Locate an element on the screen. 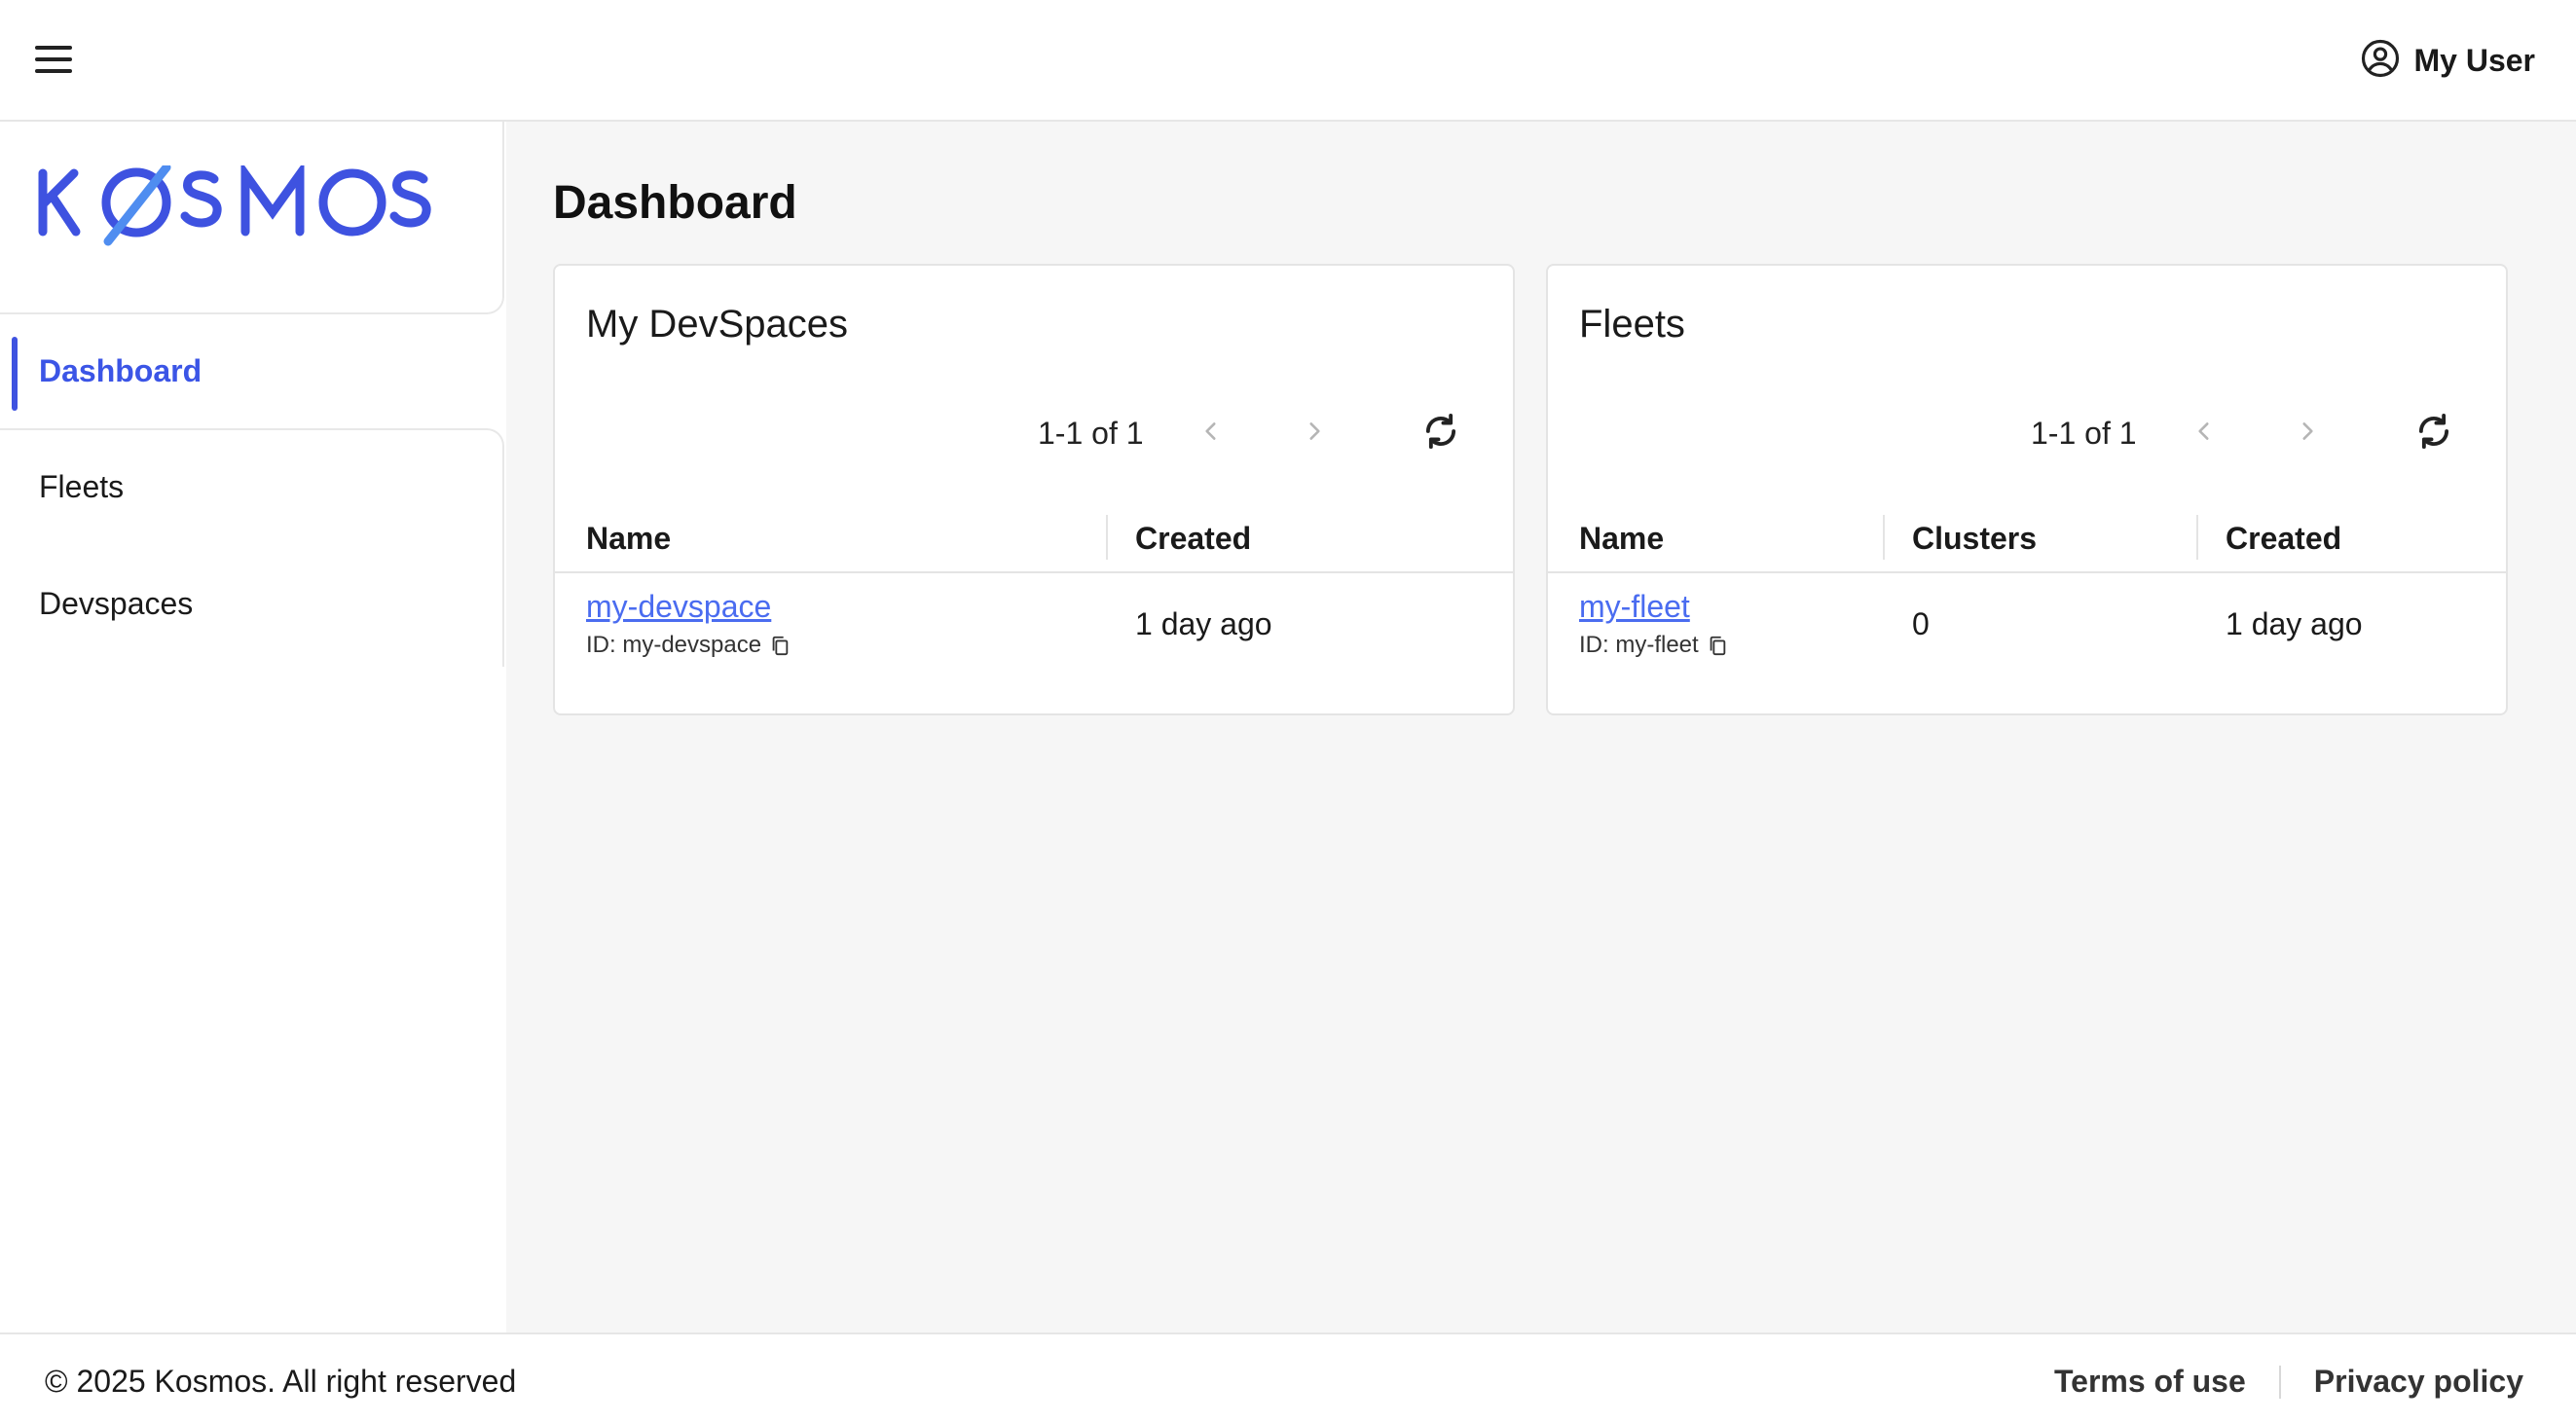 This screenshot has height=1423, width=2576. sidebar-item-devspaces: Devspaces is located at coordinates (116, 604).